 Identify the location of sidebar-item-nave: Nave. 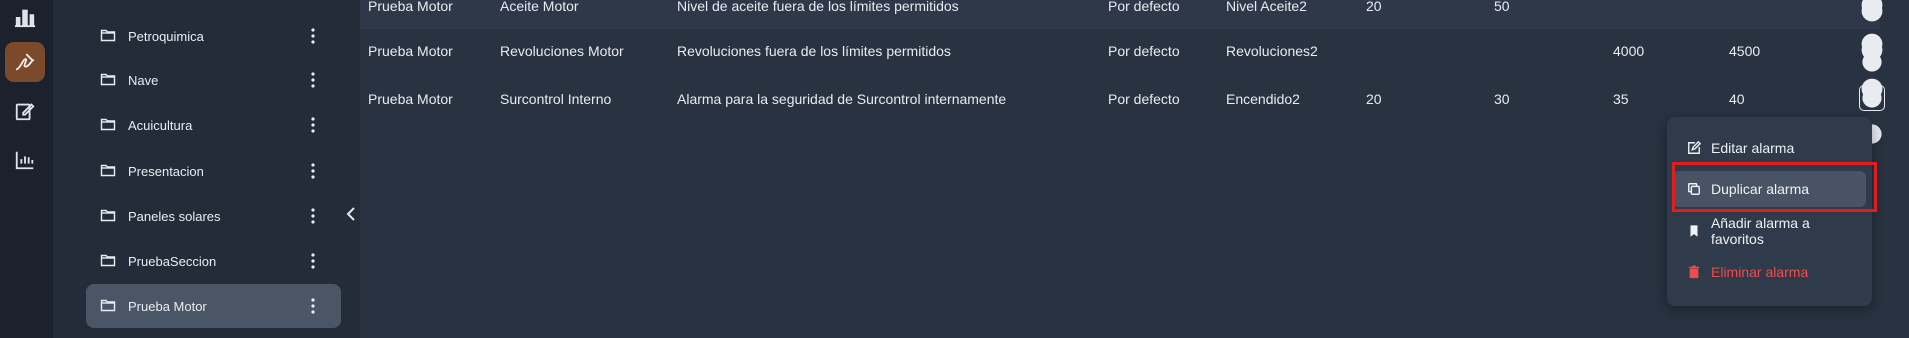
(213, 80).